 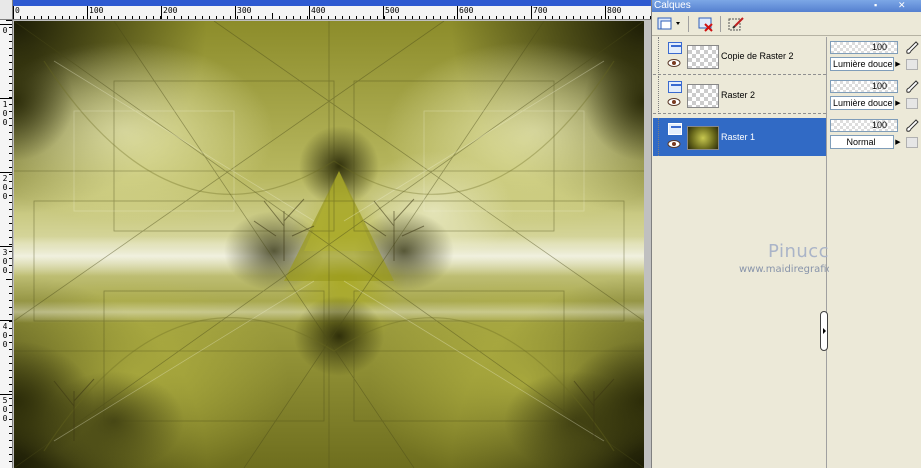 I want to click on layer-name: Raster 2, so click(x=738, y=95).